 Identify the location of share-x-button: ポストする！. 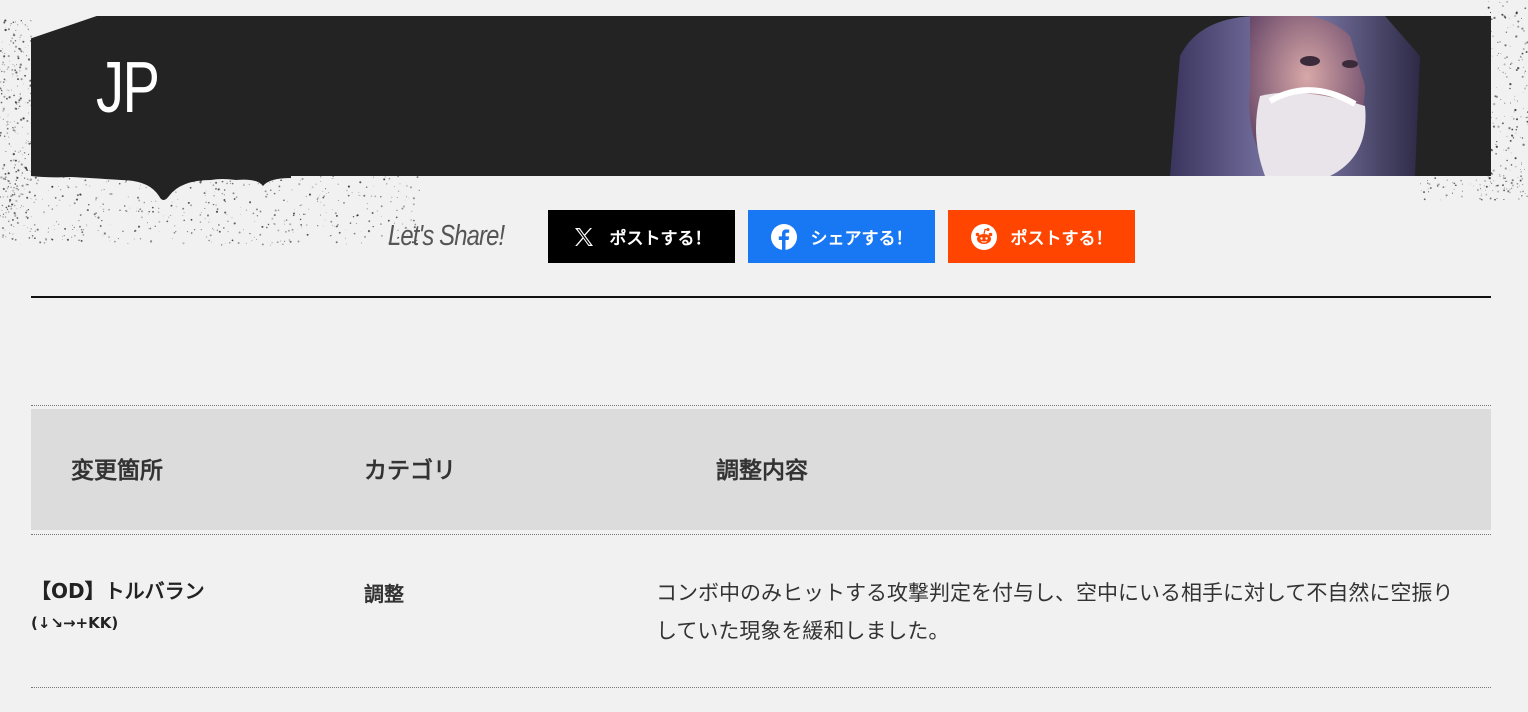
(641, 236).